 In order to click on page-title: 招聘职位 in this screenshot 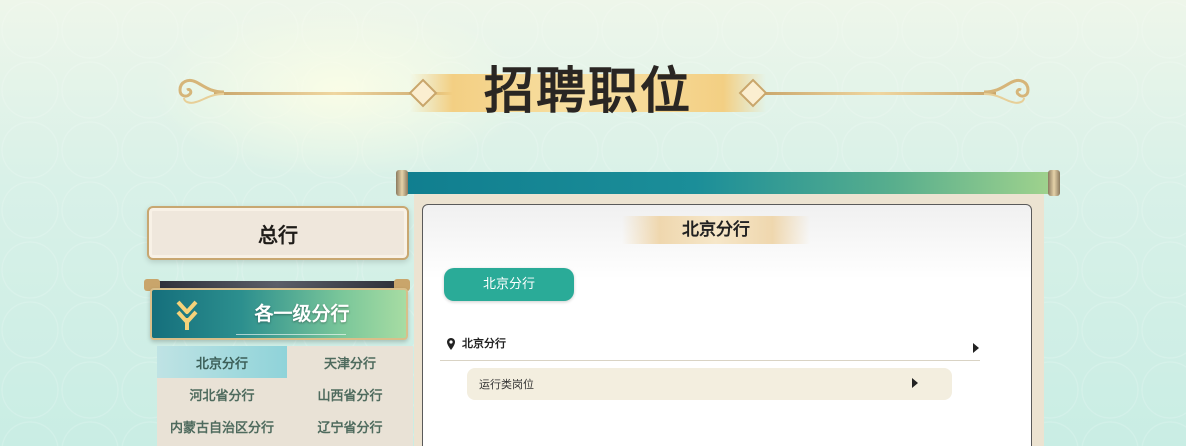, I will do `click(588, 90)`.